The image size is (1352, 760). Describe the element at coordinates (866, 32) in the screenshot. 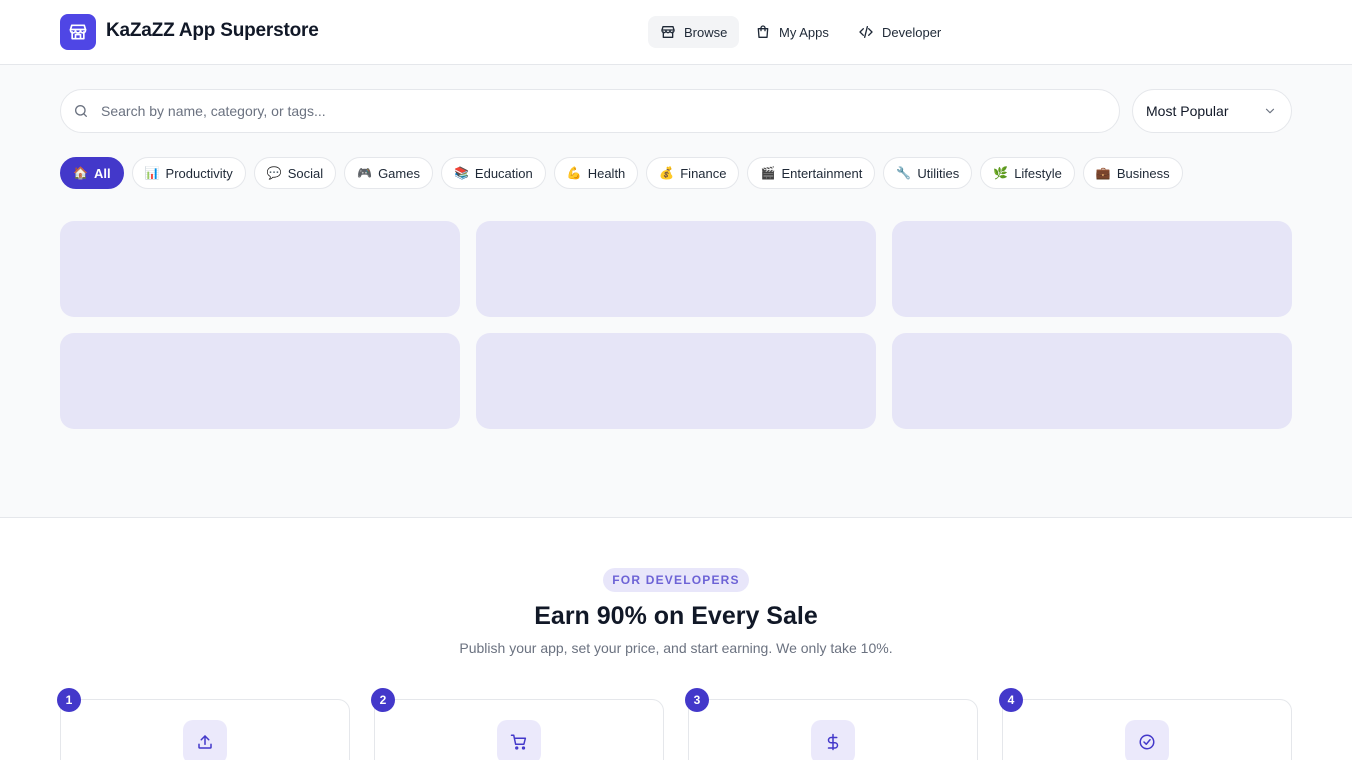

I see `code-icon` at that location.